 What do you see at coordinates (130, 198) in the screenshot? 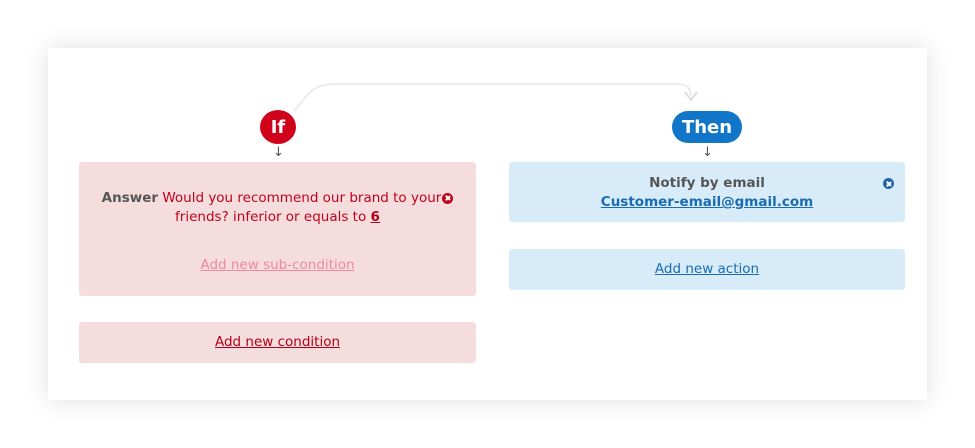
I see `answer-label: Answer` at bounding box center [130, 198].